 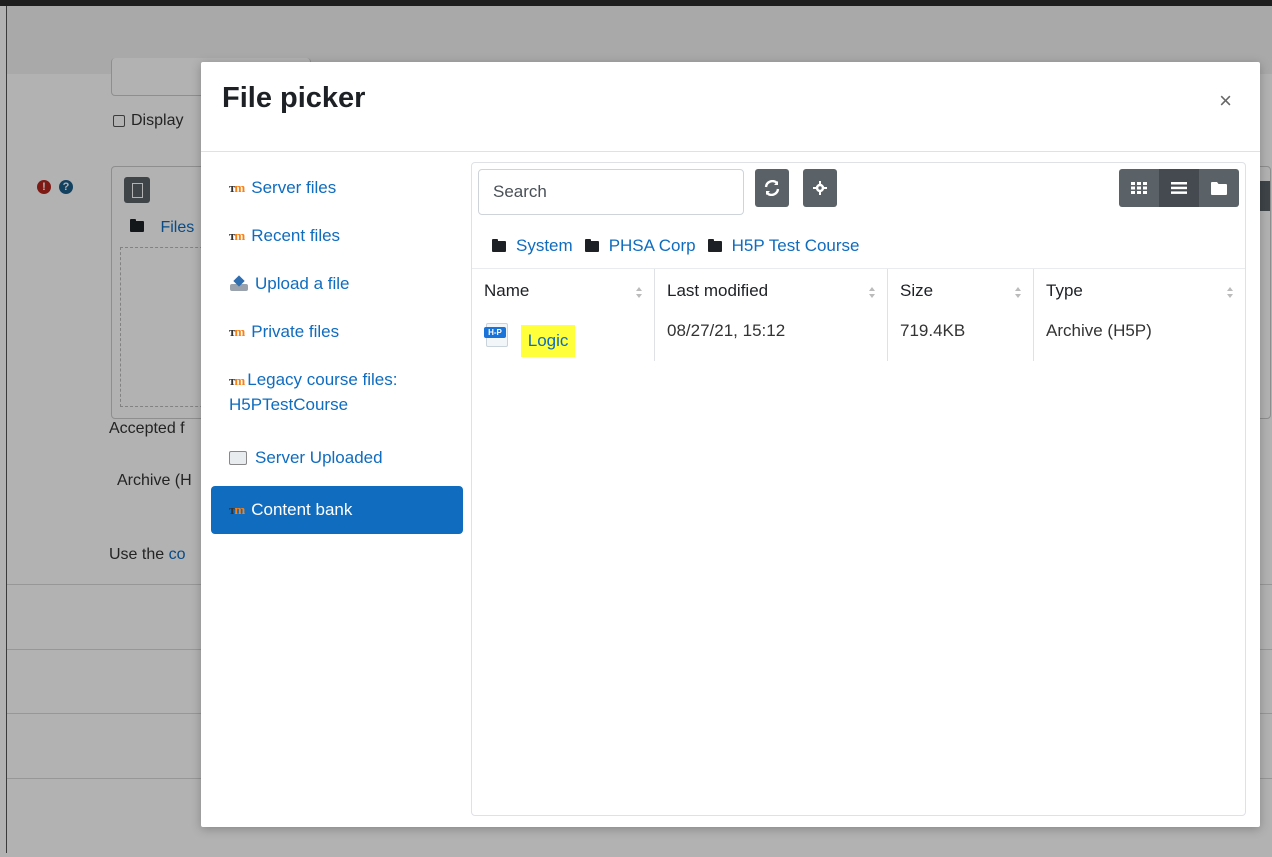 I want to click on file-name-link: Logic, so click(x=548, y=341).